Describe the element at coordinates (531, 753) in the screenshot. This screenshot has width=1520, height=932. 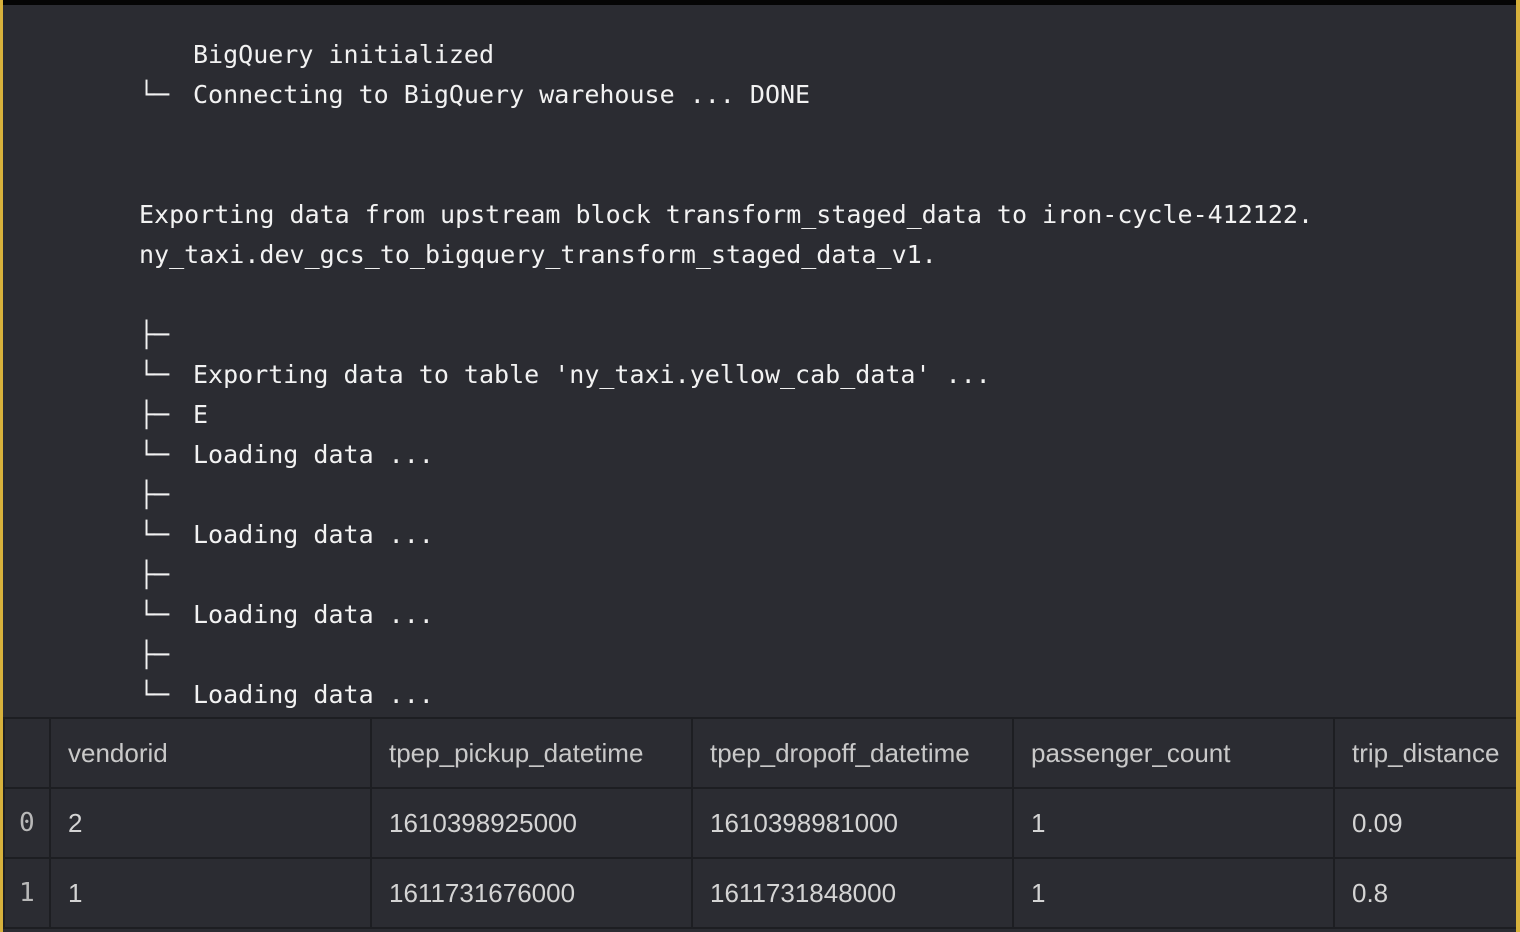
I see `column-header: tpep_pickup_datetime` at that location.